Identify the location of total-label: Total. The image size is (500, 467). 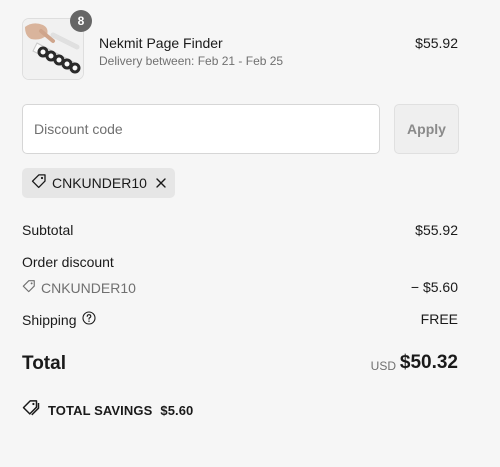
(44, 363).